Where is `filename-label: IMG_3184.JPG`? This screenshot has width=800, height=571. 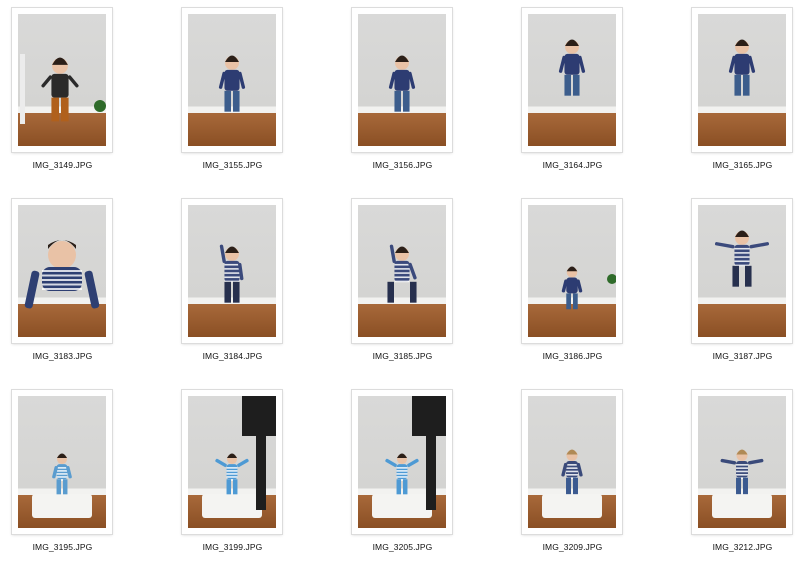 filename-label: IMG_3184.JPG is located at coordinates (232, 356).